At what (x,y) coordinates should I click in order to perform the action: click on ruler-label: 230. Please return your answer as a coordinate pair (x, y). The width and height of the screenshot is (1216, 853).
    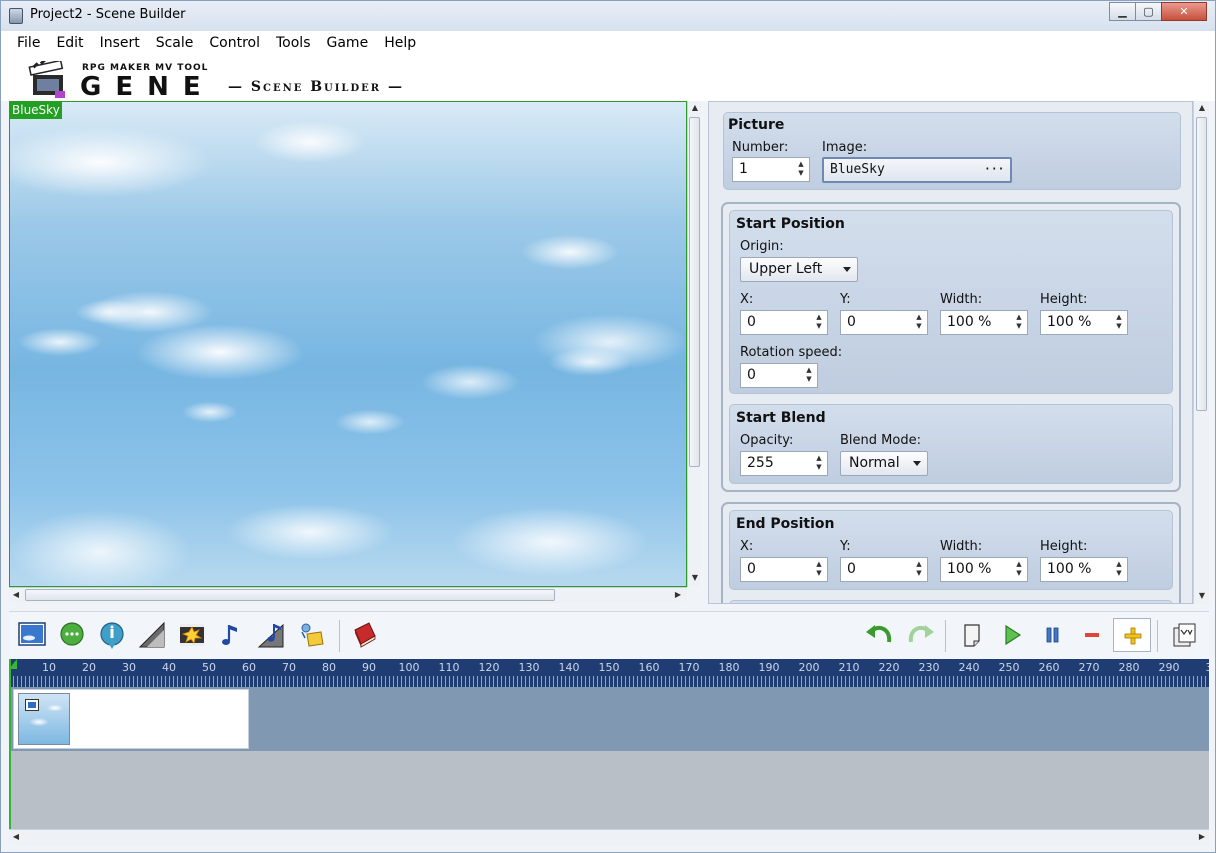
    Looking at the image, I should click on (929, 667).